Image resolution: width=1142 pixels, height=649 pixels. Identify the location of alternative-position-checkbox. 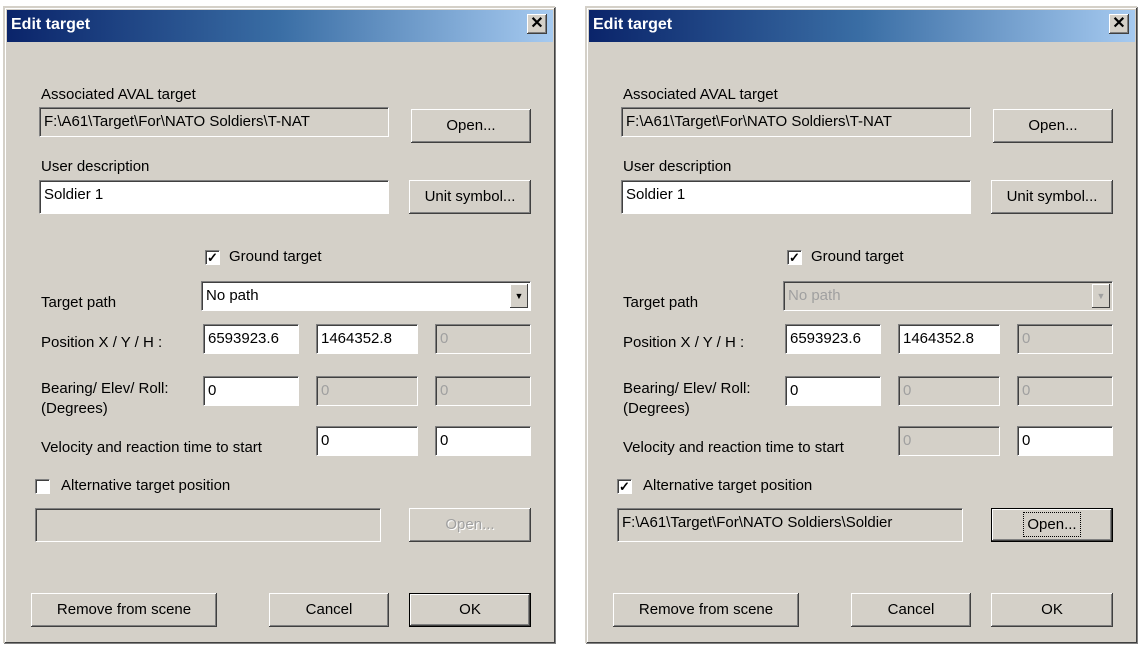
(42, 486).